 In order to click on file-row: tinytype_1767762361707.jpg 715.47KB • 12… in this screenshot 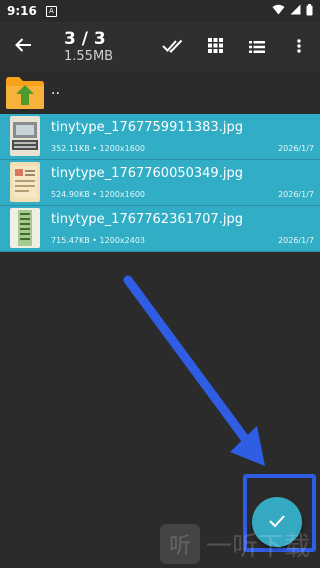, I will do `click(160, 229)`.